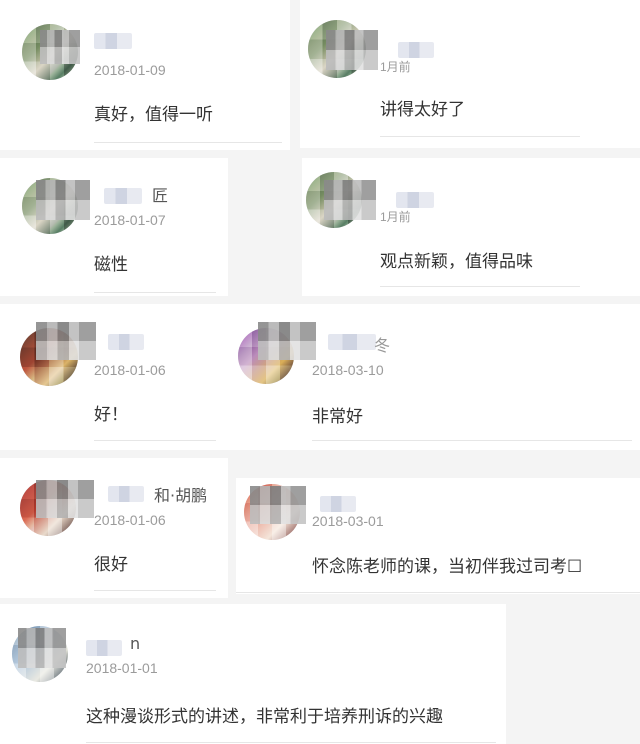 The image size is (640, 744). Describe the element at coordinates (348, 521) in the screenshot. I see `comment-date: 2018-03-01` at that location.